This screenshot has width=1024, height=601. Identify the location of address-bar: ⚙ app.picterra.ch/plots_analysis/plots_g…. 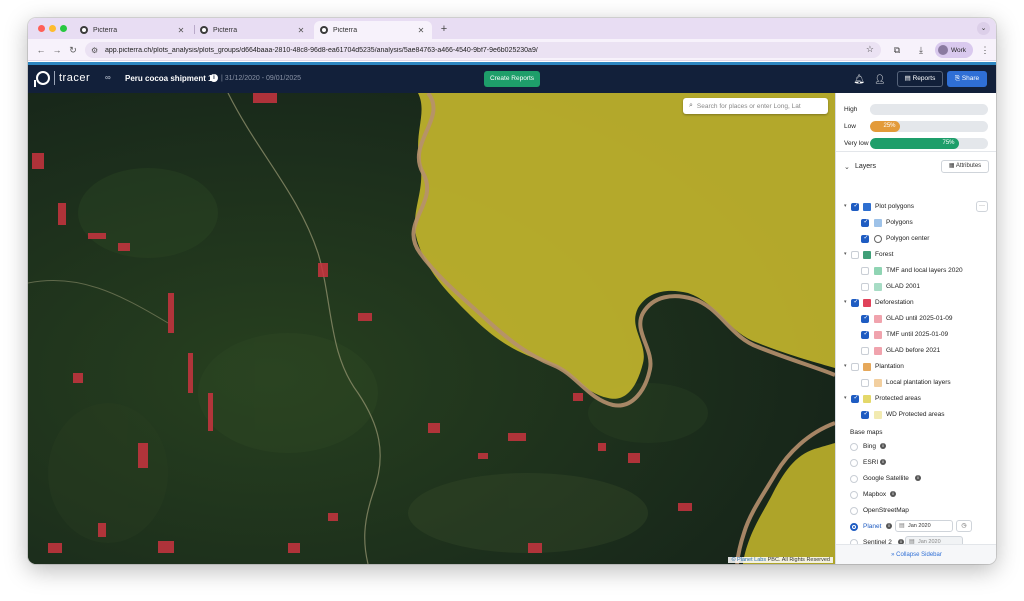
(483, 50).